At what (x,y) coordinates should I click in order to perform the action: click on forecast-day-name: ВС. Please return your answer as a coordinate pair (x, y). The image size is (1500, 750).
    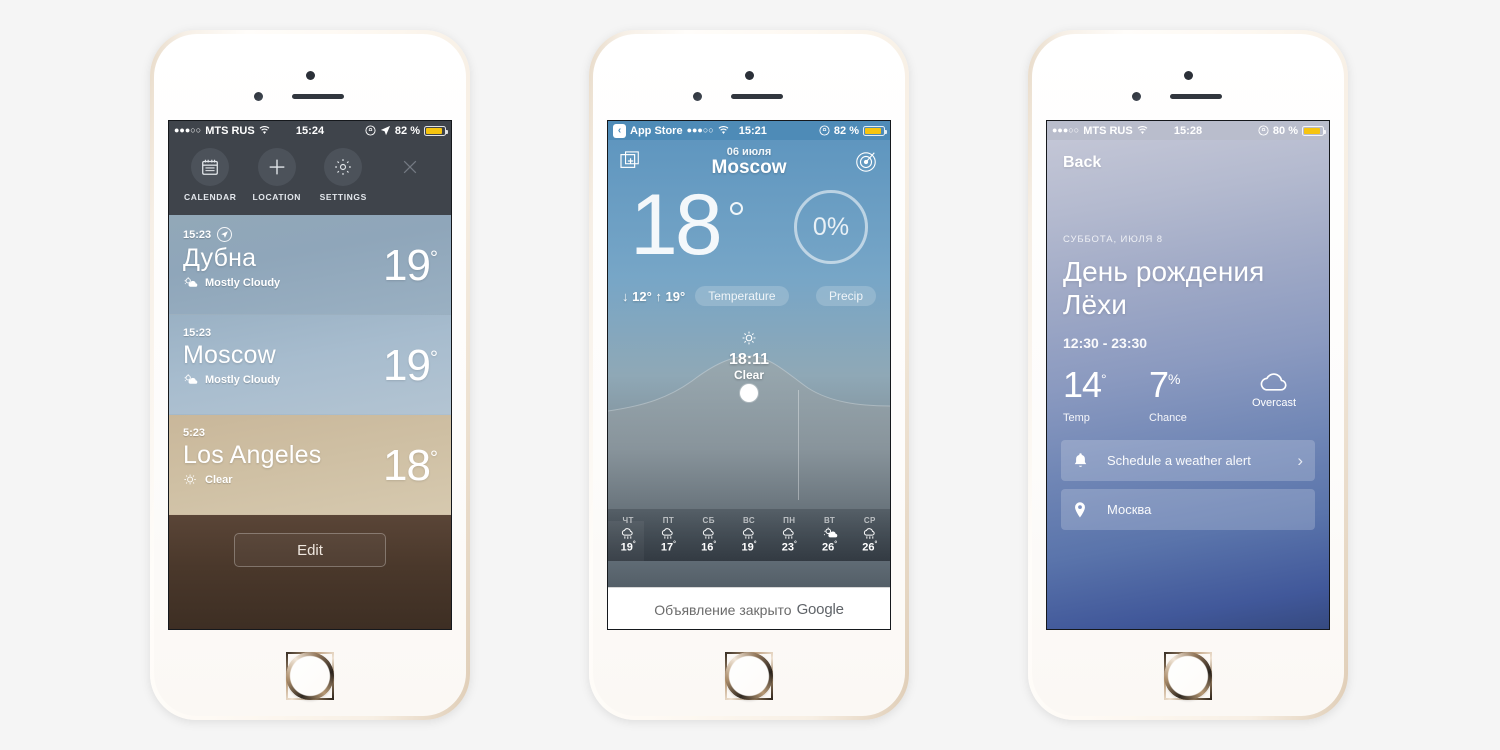
    Looking at the image, I should click on (749, 521).